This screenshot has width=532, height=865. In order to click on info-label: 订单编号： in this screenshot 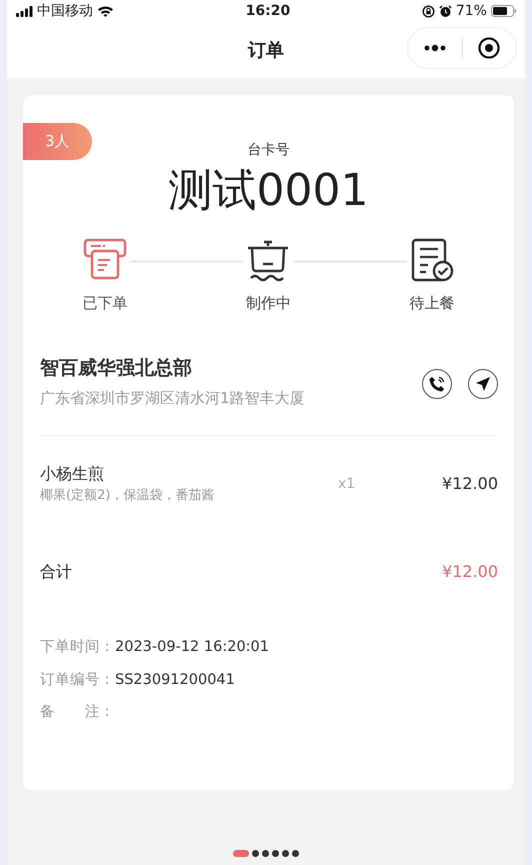, I will do `click(77, 680)`.